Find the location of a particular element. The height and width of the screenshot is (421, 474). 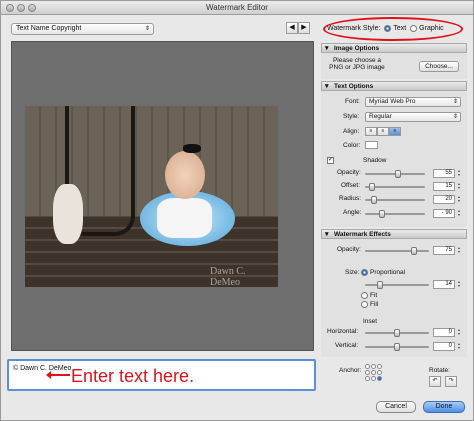

style-select: Regular is located at coordinates (413, 117).